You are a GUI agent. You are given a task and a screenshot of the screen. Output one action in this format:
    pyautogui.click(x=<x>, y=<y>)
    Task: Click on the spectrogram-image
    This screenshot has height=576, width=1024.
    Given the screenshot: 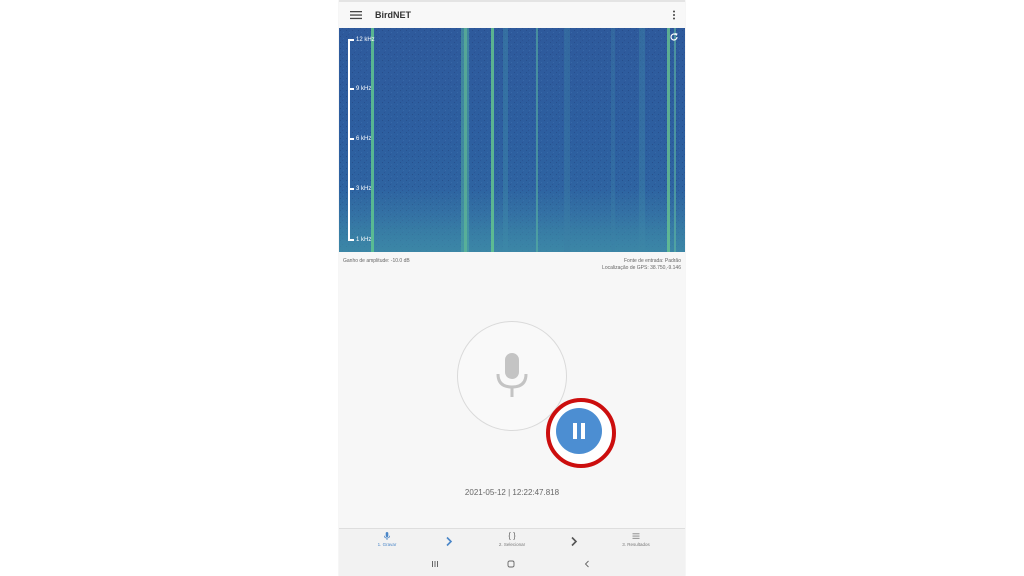 What is the action you would take?
    pyautogui.click(x=512, y=140)
    